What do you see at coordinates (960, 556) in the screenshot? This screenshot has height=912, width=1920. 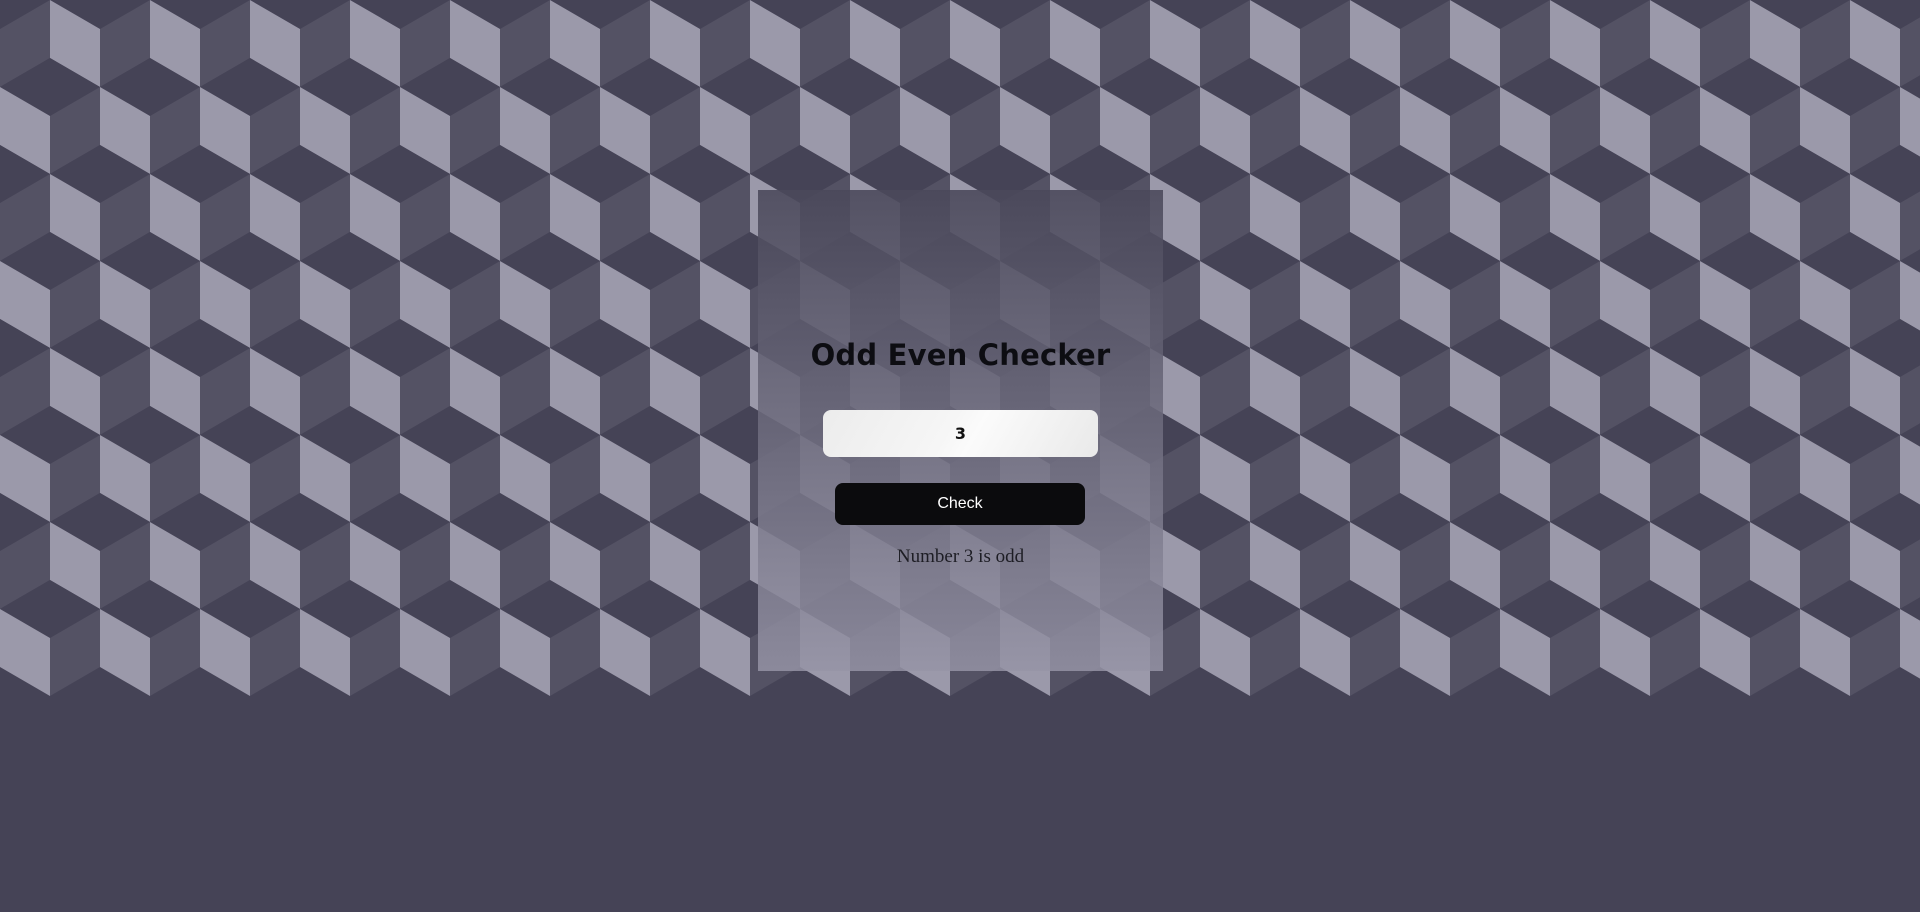 I see `result-text: Number 3 is odd` at bounding box center [960, 556].